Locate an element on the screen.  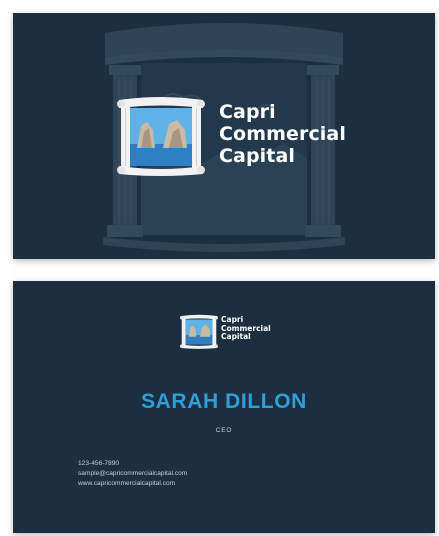
brand-logo: Capri Commercial Capital is located at coordinates (231, 137).